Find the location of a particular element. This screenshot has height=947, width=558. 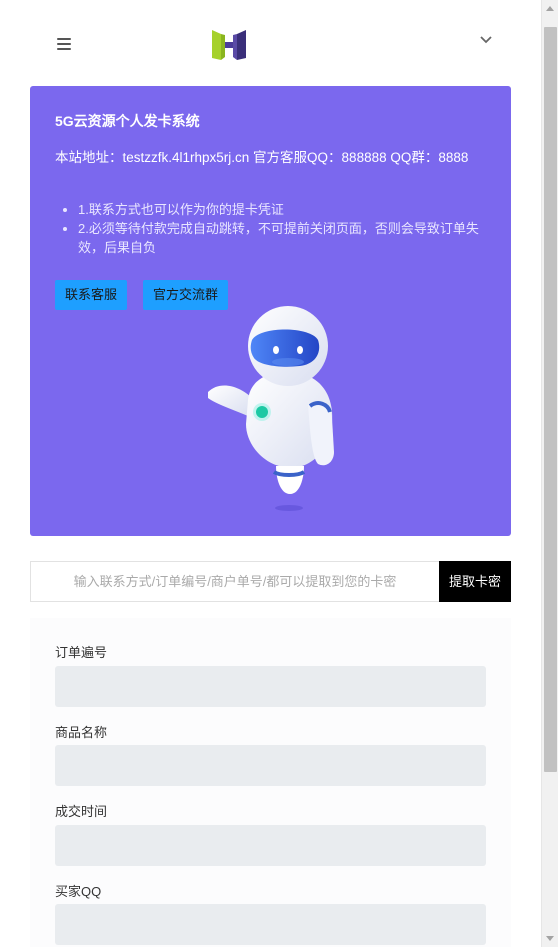

chevron-down-icon is located at coordinates (486, 39).